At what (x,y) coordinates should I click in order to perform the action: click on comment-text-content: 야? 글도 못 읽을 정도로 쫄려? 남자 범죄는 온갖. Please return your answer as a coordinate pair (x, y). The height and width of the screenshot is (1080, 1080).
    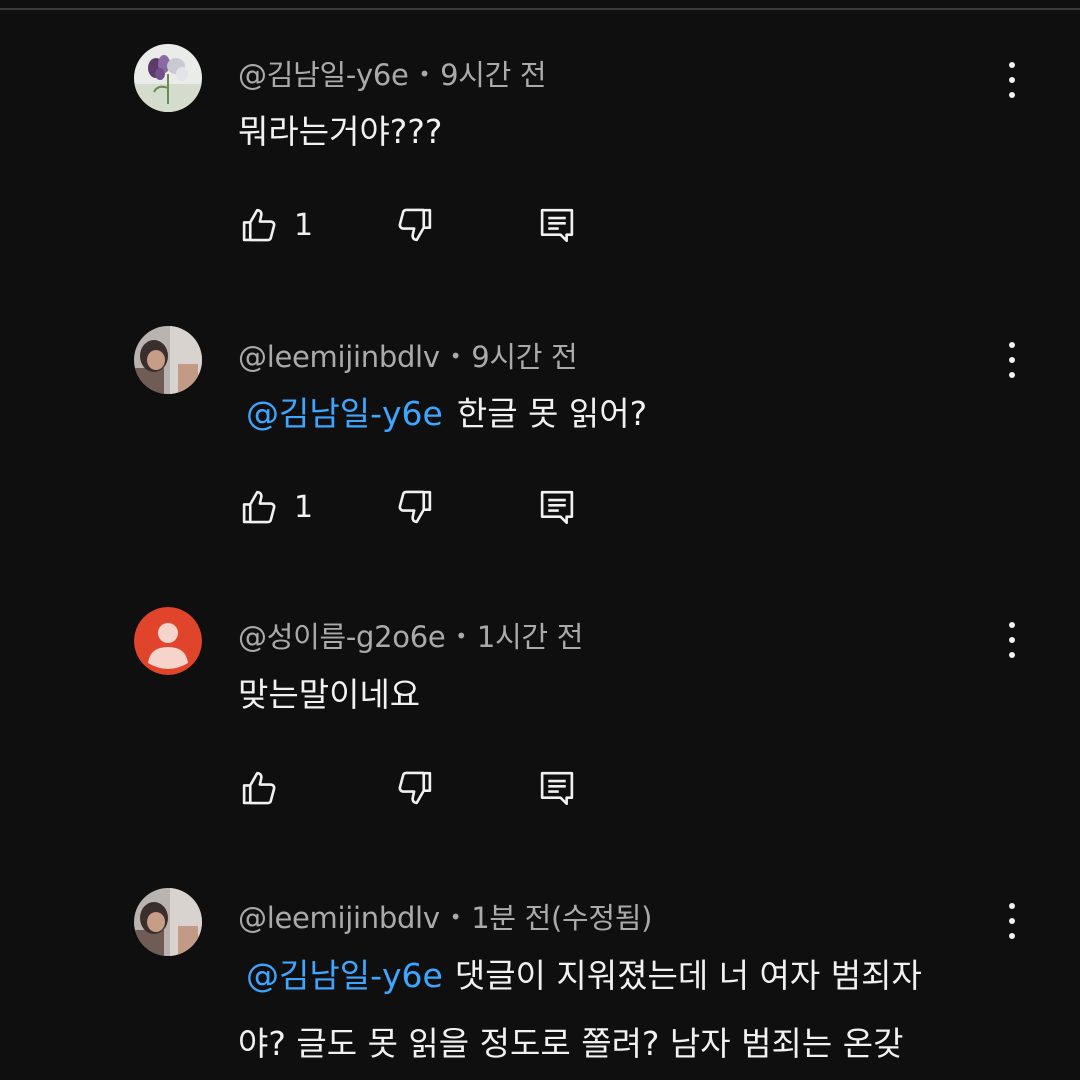
    Looking at the image, I should click on (571, 1043).